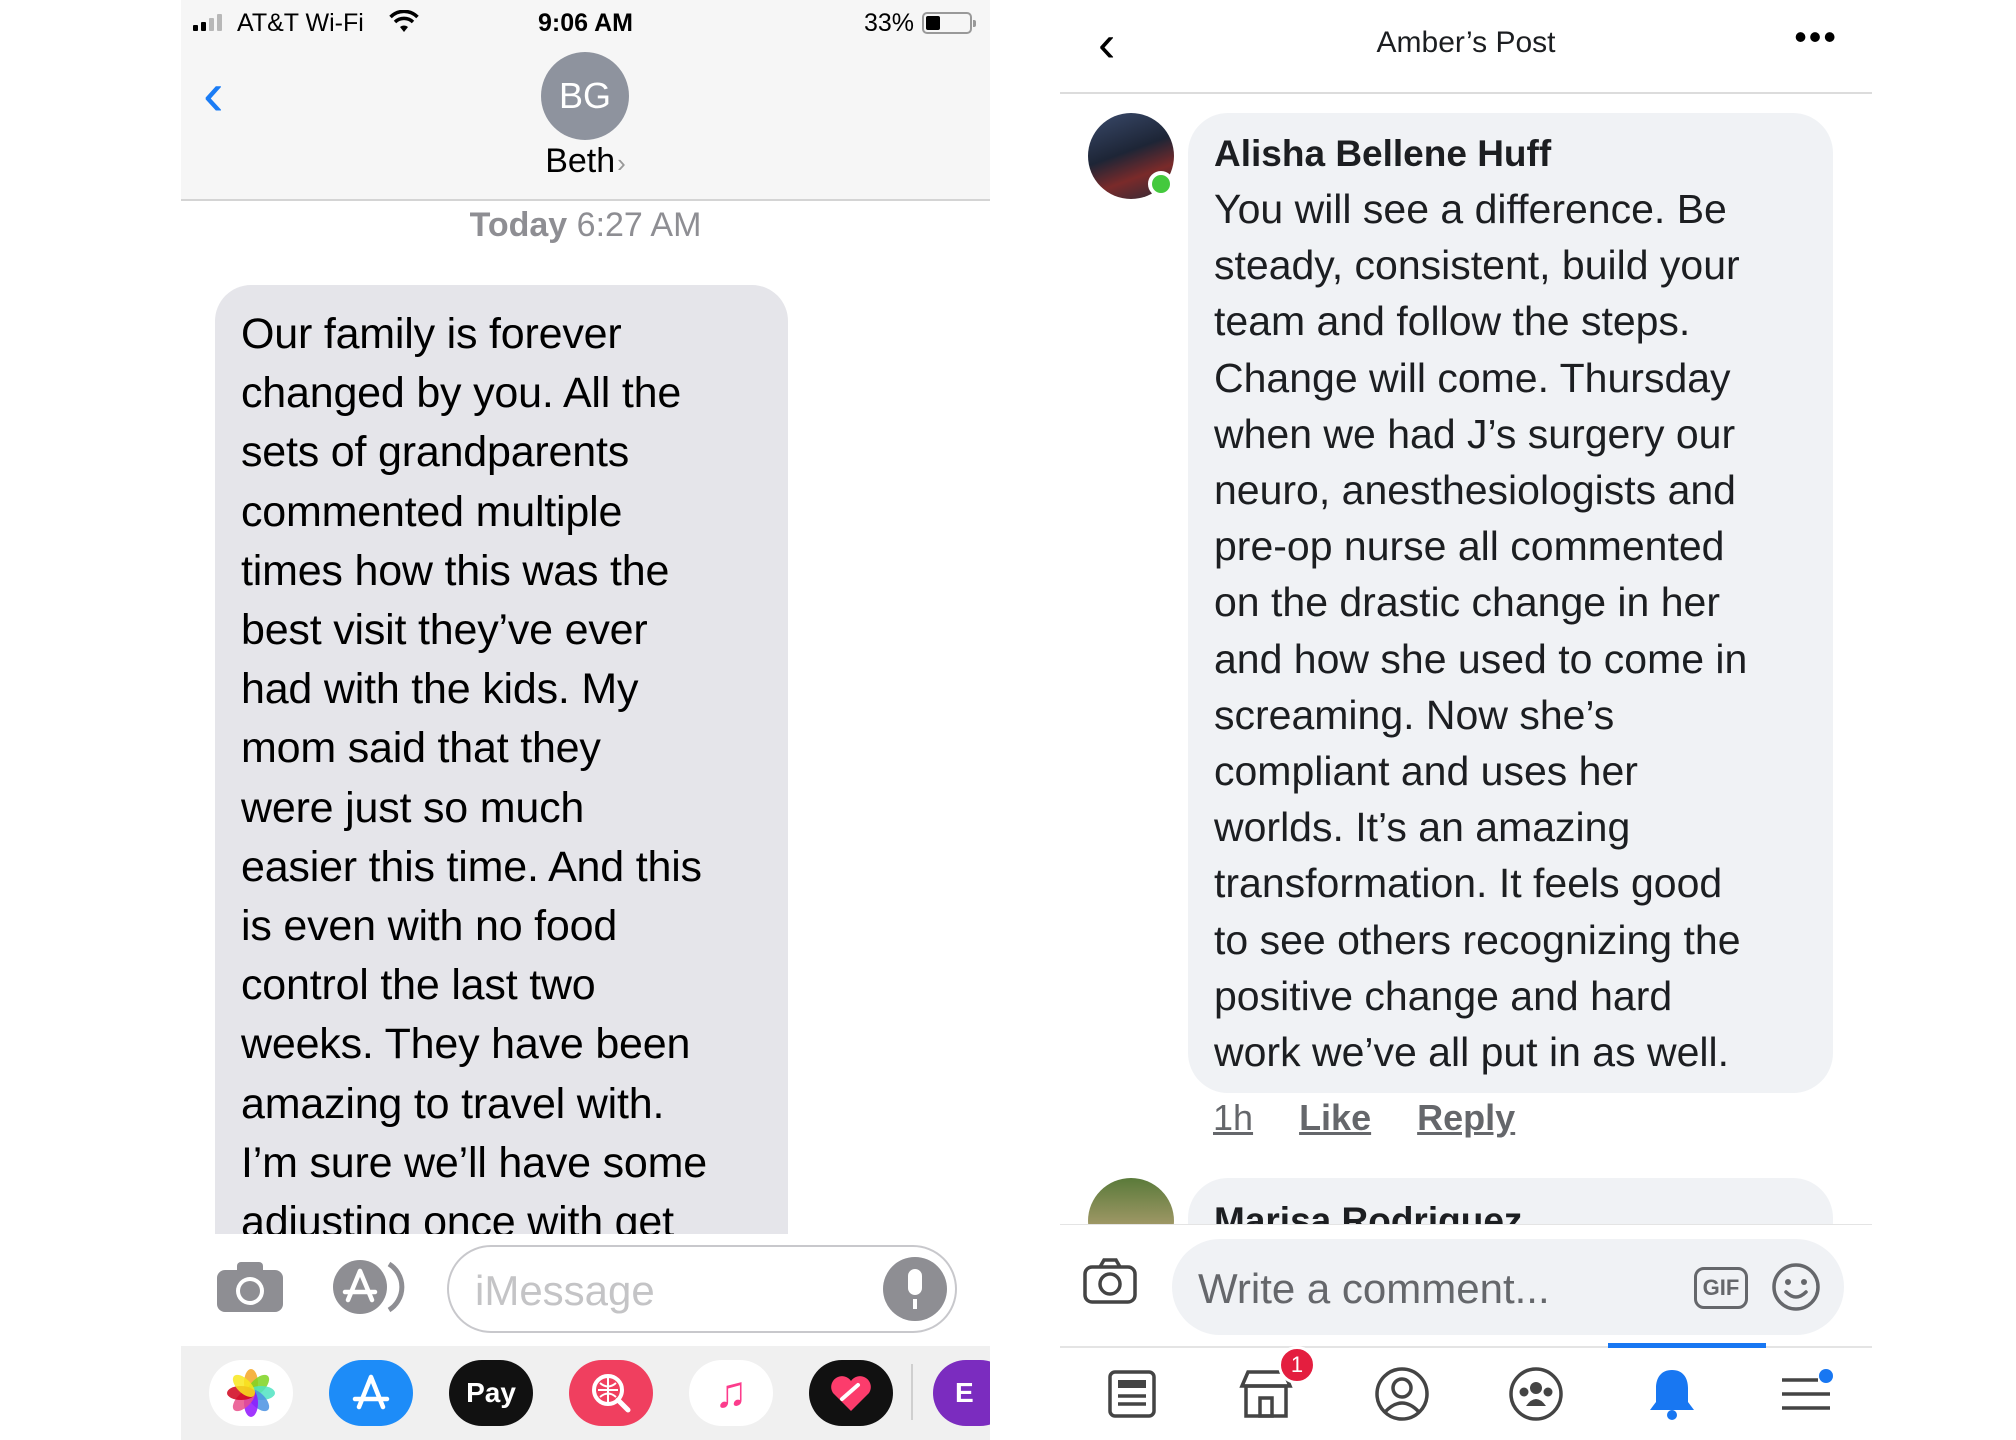  I want to click on conversation-header: ‹ BG Beth›, so click(585, 123).